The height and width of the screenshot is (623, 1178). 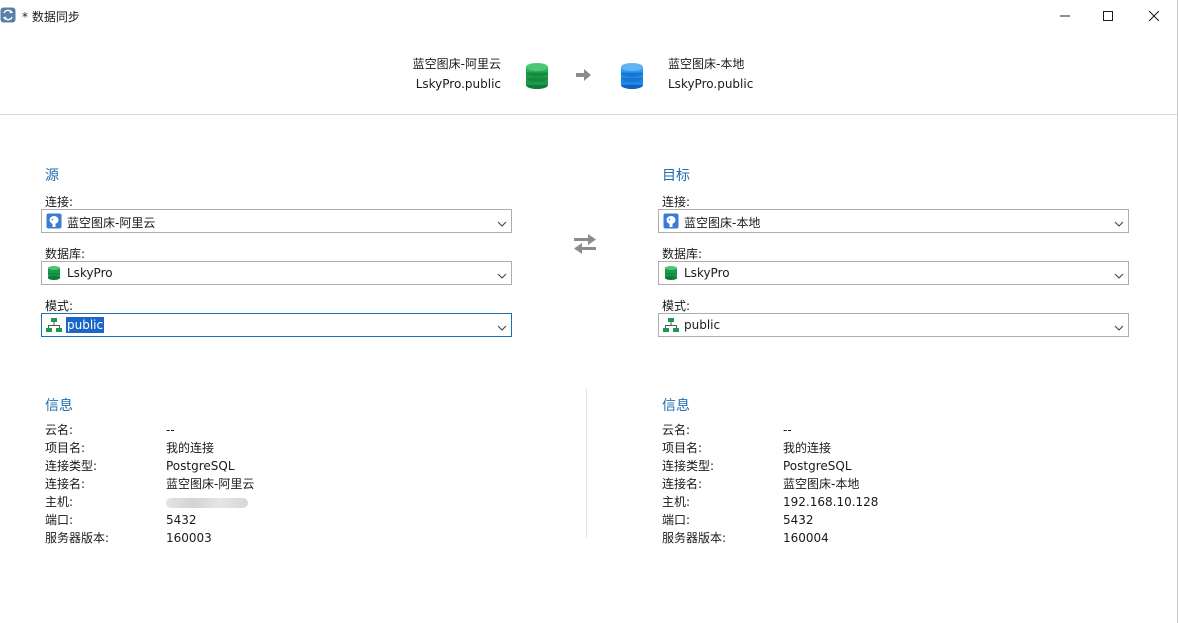 What do you see at coordinates (190, 448) in the screenshot?
I see `source-info-value: 我的连接` at bounding box center [190, 448].